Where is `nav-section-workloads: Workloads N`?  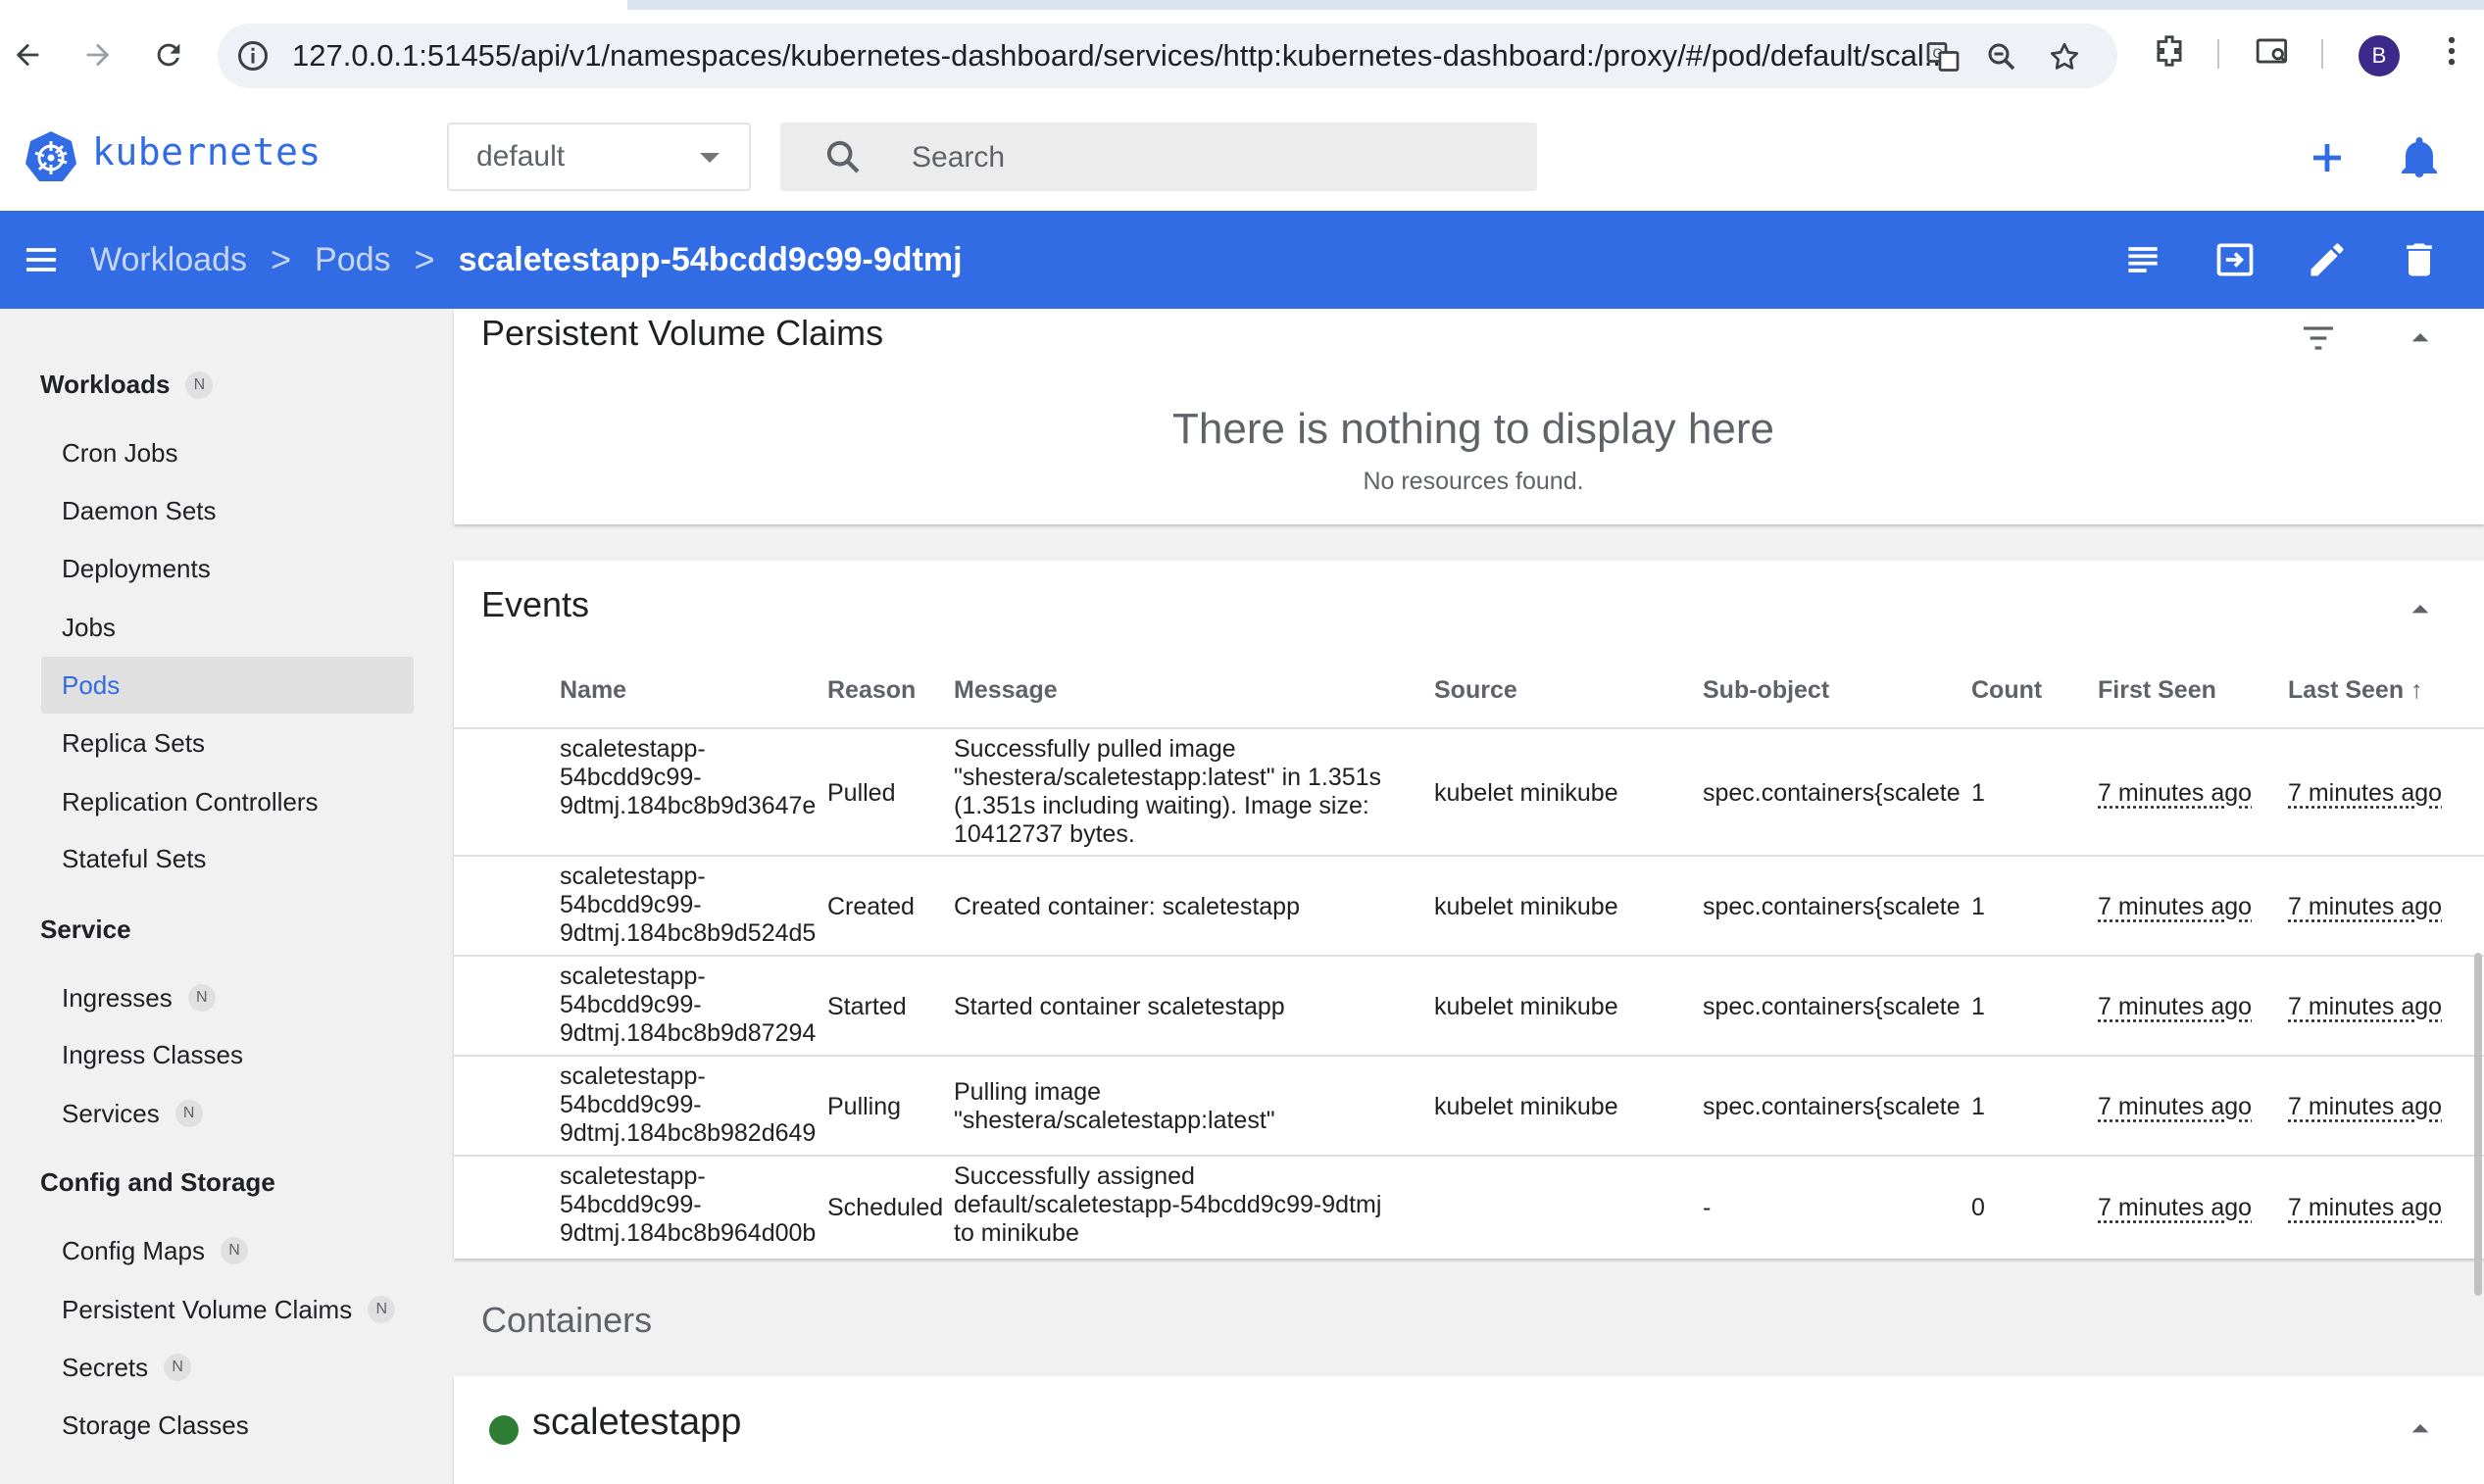
nav-section-workloads: Workloads N is located at coordinates (127, 385).